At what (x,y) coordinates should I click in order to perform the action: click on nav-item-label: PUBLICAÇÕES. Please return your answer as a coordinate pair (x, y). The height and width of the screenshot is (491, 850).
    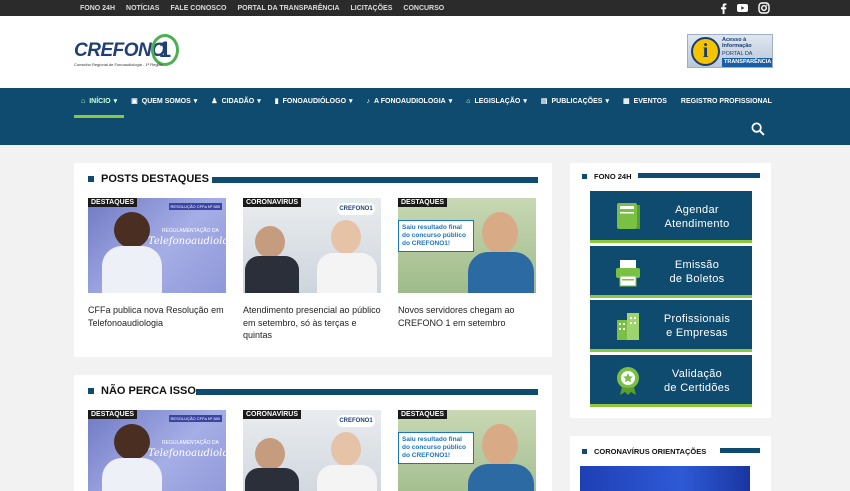
    Looking at the image, I should click on (577, 101).